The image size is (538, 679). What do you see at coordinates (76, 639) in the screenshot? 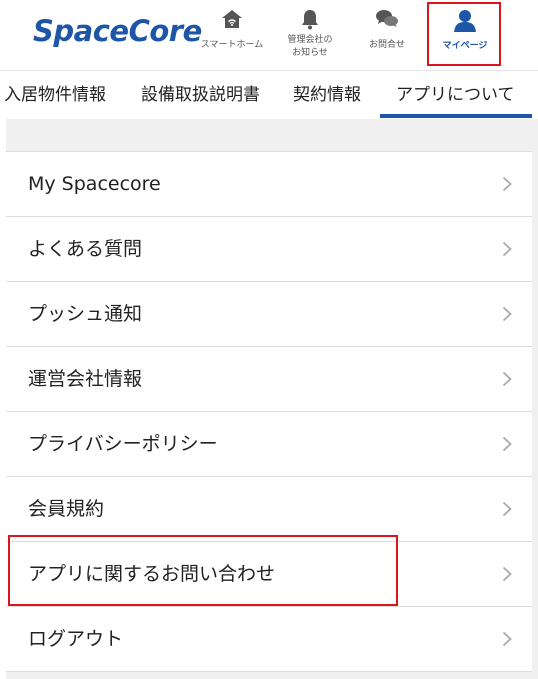
I see `menu-item-label: ログアウト` at bounding box center [76, 639].